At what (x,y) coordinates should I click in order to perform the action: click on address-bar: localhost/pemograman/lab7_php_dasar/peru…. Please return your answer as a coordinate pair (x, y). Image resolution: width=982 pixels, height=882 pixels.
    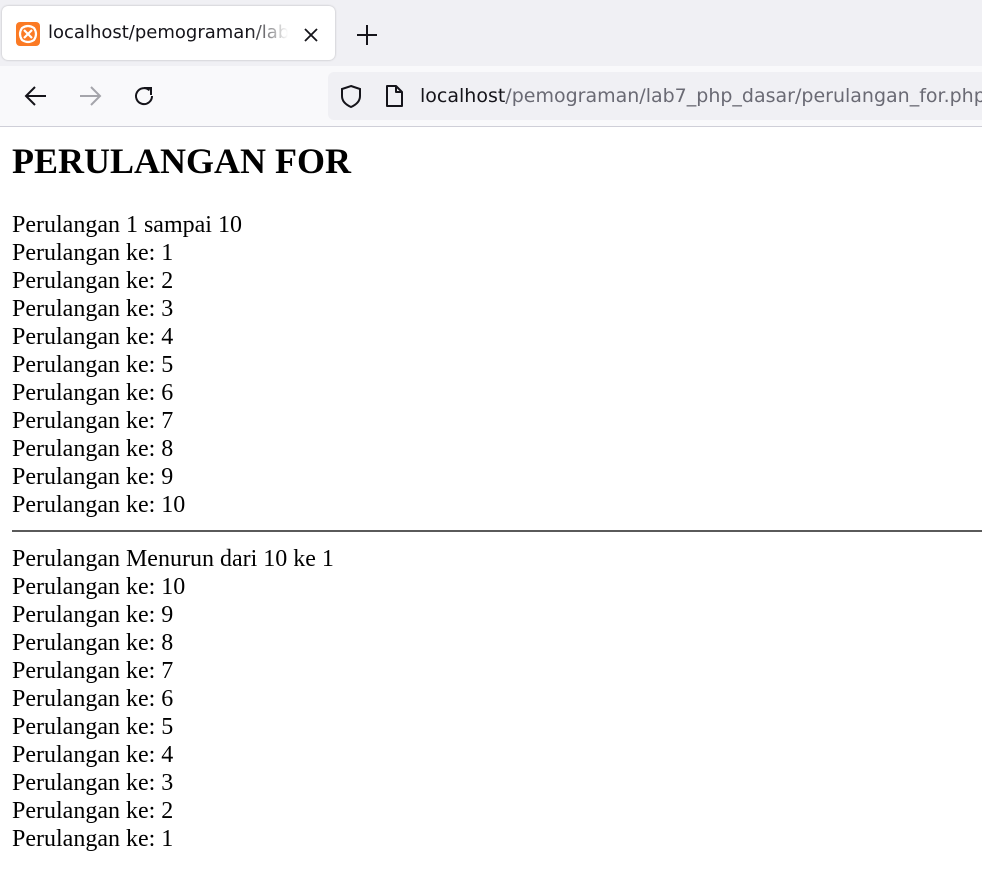
    Looking at the image, I should click on (655, 96).